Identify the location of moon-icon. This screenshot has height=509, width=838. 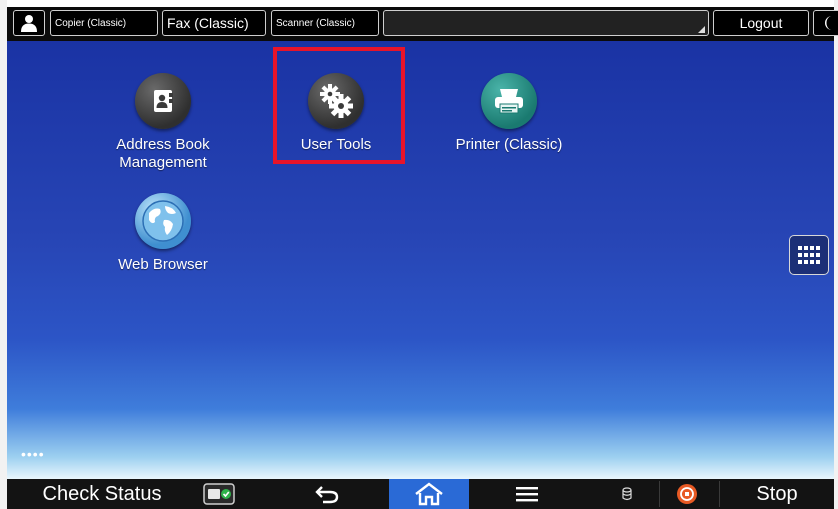
(828, 23).